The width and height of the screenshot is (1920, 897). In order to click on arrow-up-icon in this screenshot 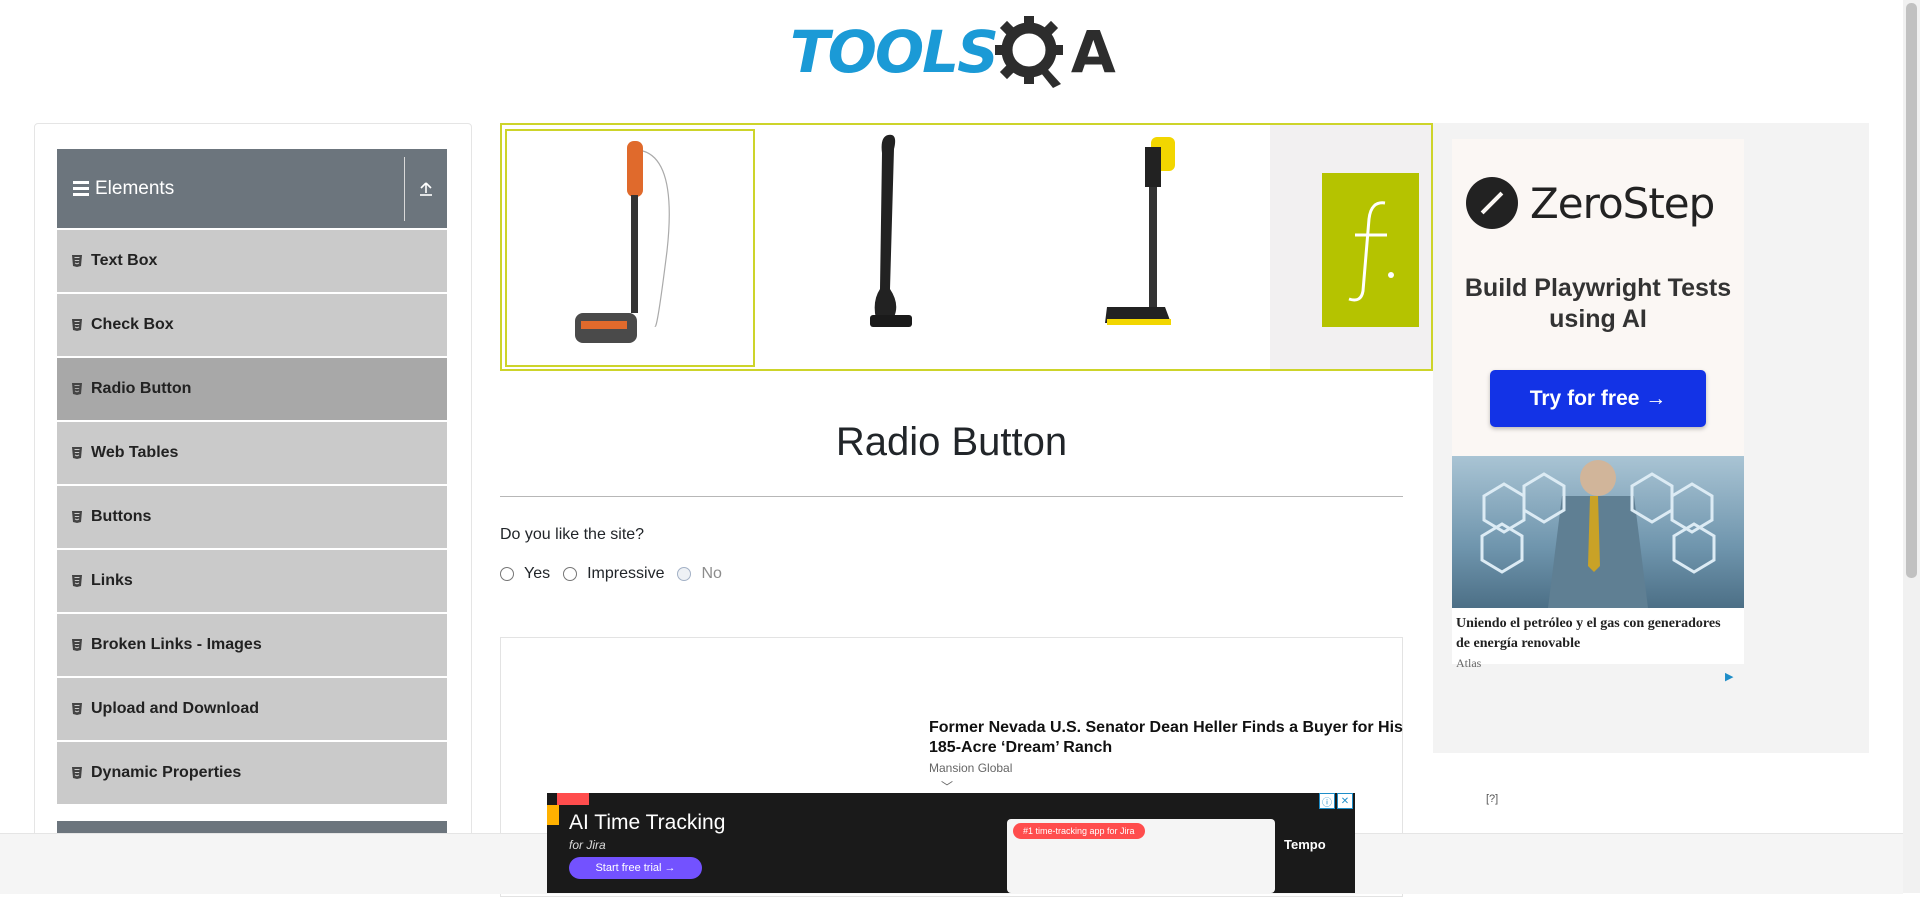, I will do `click(426, 188)`.